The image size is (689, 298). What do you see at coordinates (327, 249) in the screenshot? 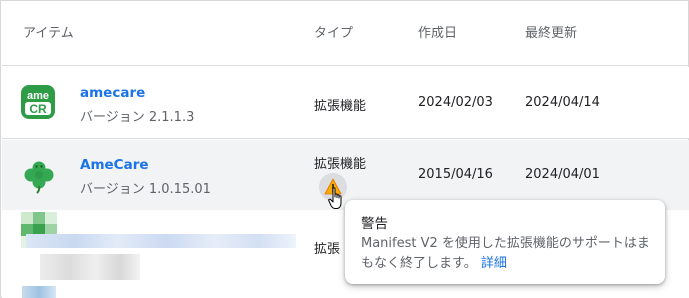
I see `item-type: 拡張` at bounding box center [327, 249].